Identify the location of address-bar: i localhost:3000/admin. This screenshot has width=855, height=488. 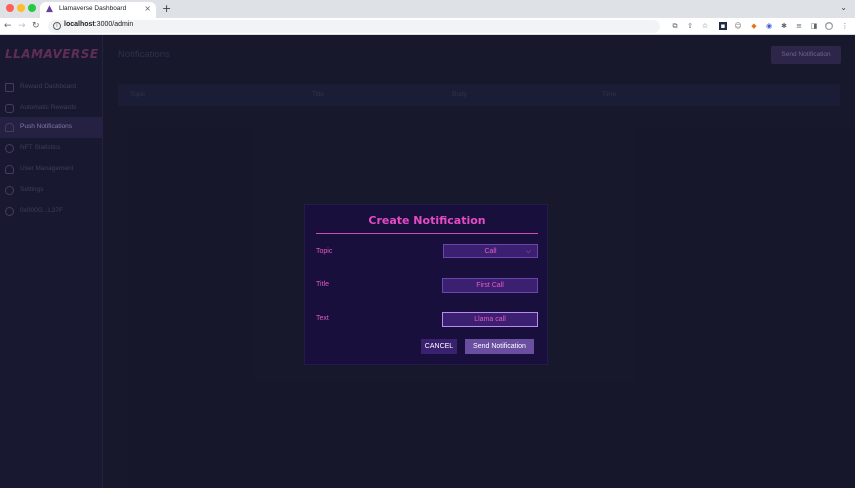
(354, 26).